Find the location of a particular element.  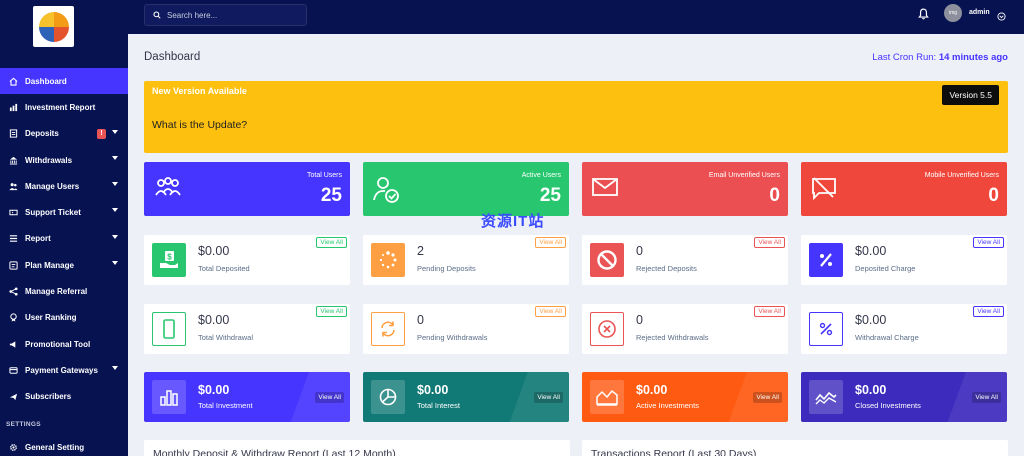

card-label: Pending Withdrawals is located at coordinates (452, 337).